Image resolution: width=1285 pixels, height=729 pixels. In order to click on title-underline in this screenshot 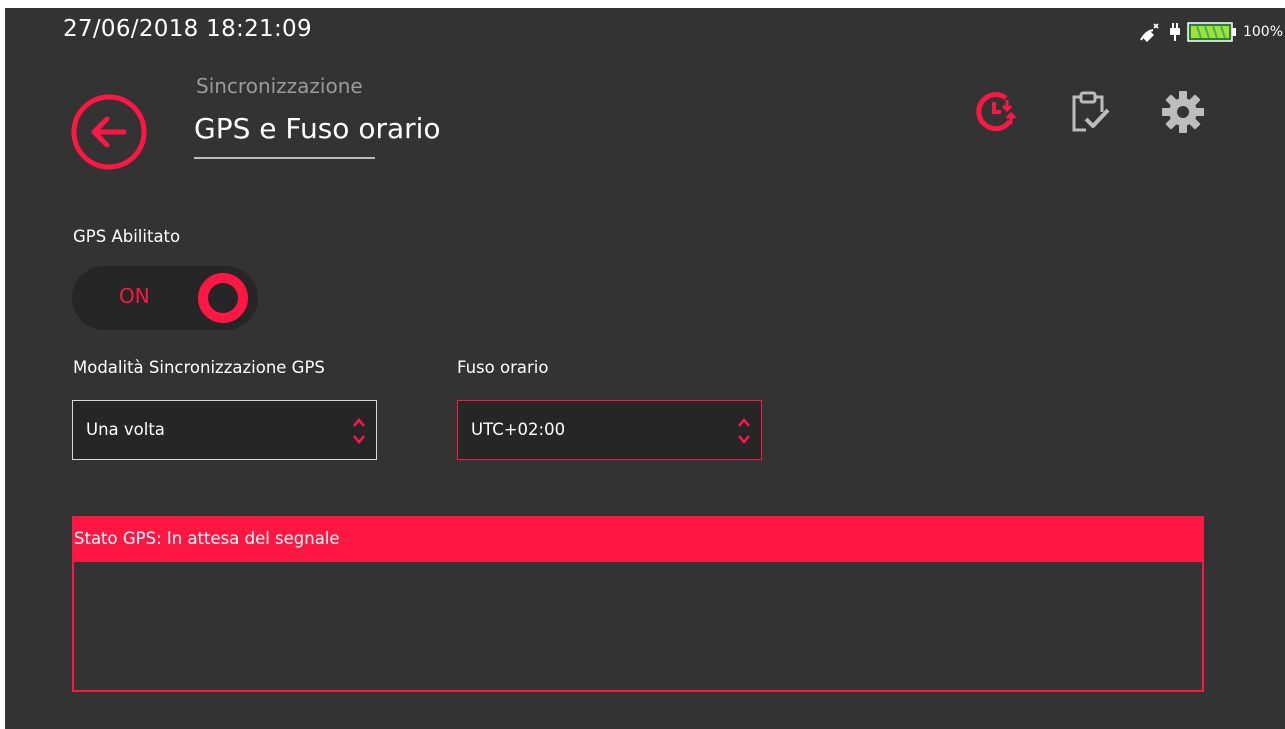, I will do `click(284, 158)`.